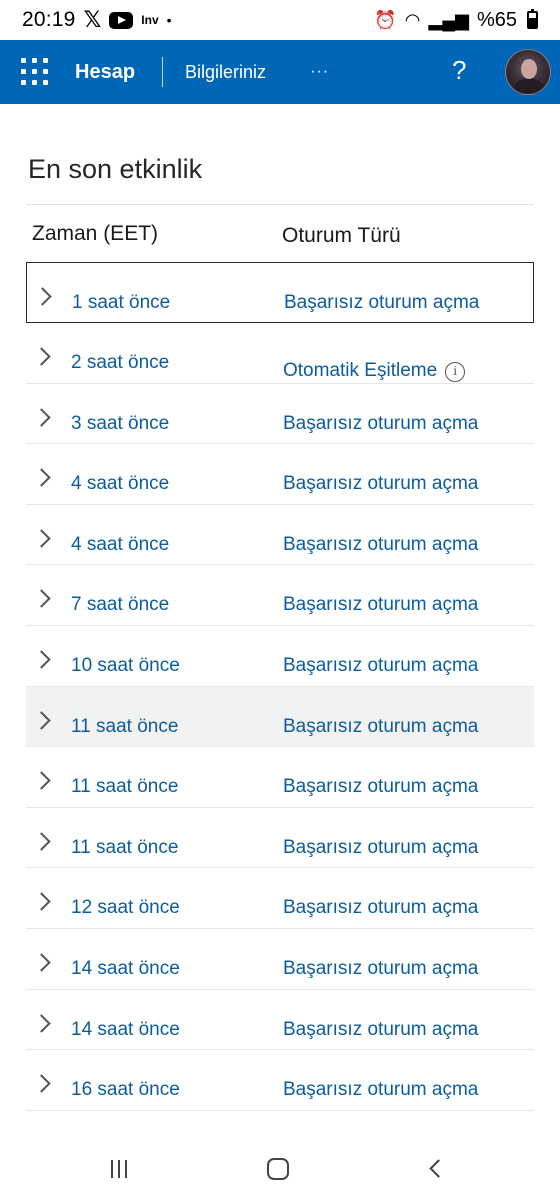 The width and height of the screenshot is (560, 1200). I want to click on status-time: 20:19, so click(49, 19).